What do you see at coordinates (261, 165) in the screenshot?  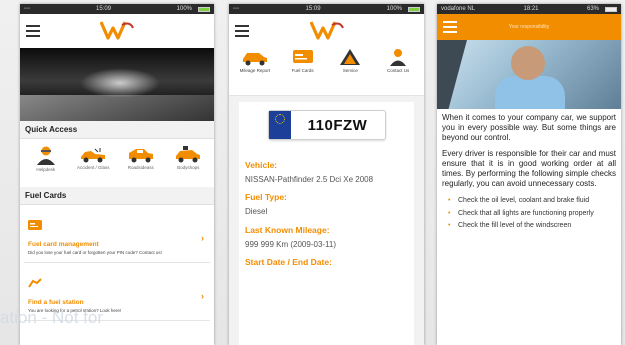 I see `vehicle-label: Vehicle:` at bounding box center [261, 165].